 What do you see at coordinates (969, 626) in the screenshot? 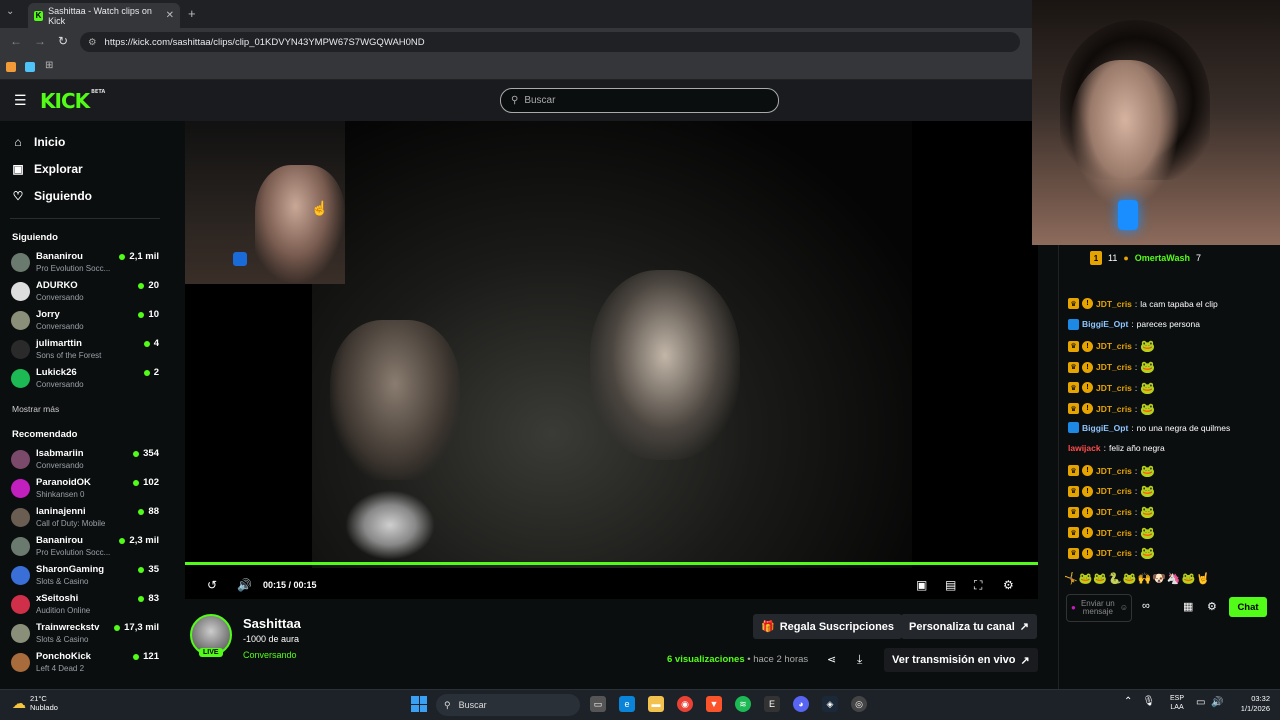
I see `customize-channel-button: Personaliza tu canal ↗` at bounding box center [969, 626].